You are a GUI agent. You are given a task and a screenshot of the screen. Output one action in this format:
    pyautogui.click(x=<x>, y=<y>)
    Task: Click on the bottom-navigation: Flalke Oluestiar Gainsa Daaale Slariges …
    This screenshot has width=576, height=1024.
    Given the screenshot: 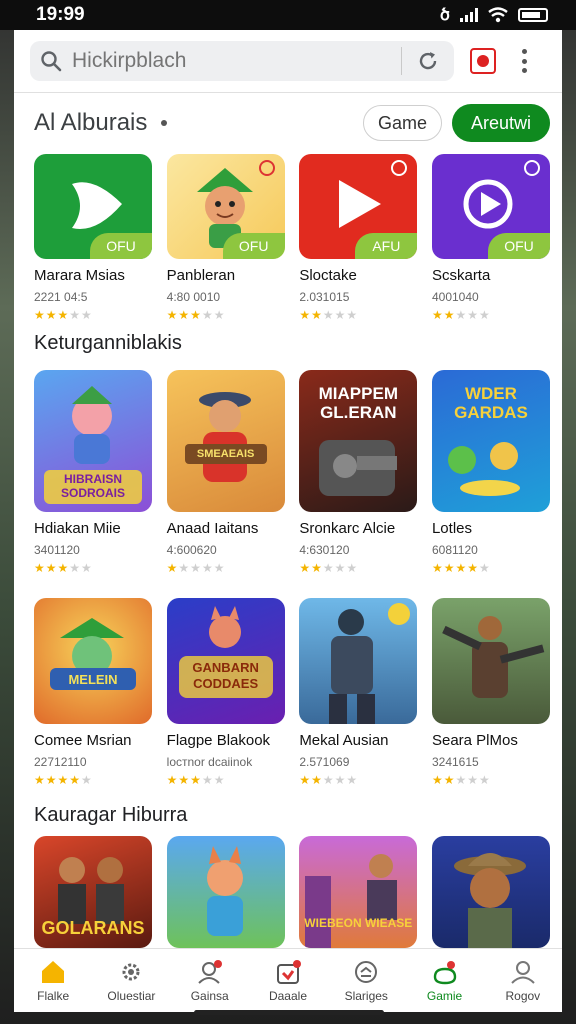 What is the action you would take?
    pyautogui.click(x=288, y=980)
    